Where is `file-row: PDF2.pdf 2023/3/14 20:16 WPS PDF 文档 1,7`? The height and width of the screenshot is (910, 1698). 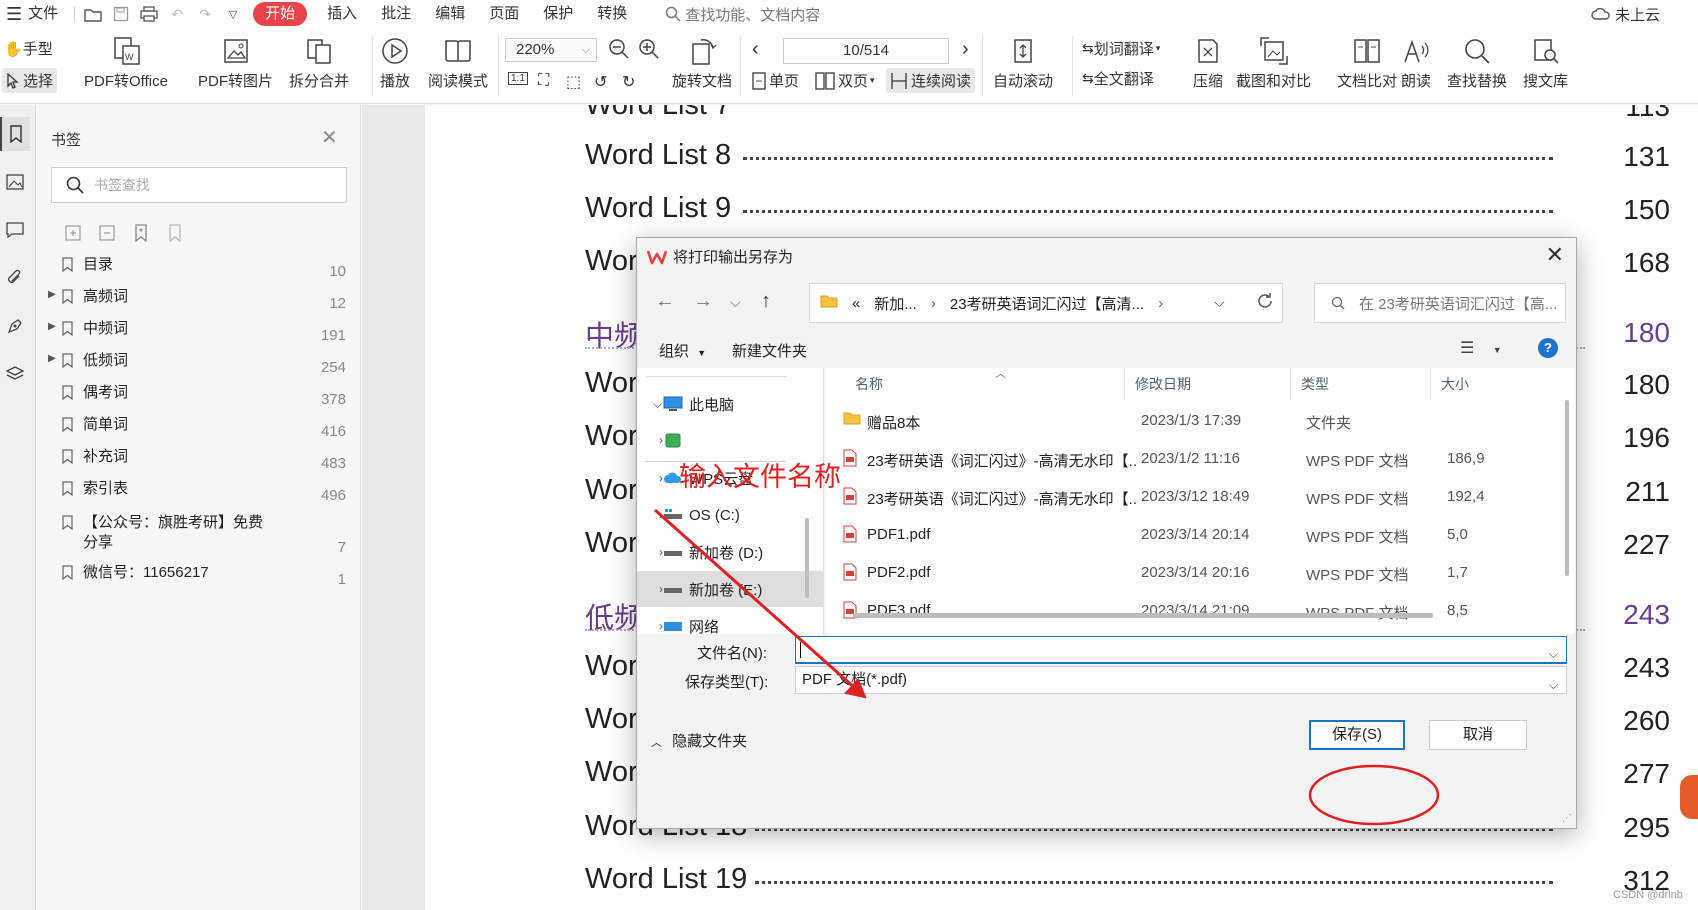
file-row: PDF2.pdf 2023/3/14 20:16 WPS PDF 文档 1,7 is located at coordinates (1195, 573).